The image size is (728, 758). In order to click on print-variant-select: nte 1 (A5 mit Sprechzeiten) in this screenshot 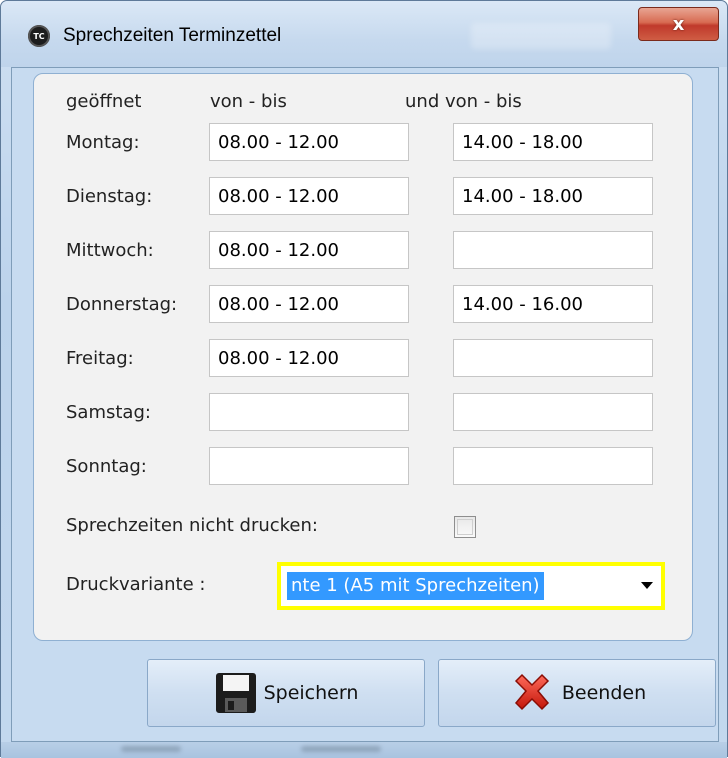, I will do `click(471, 586)`.